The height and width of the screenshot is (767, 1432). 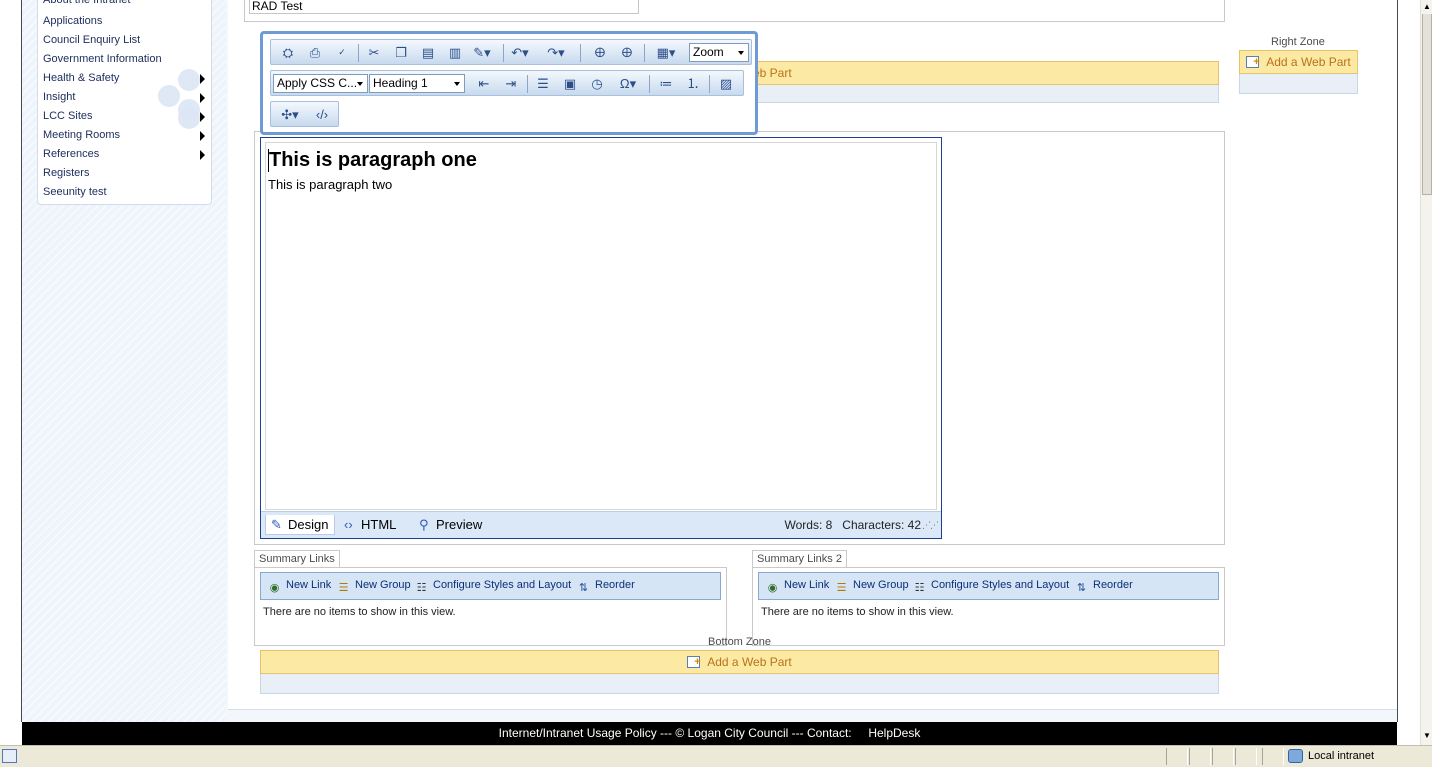 What do you see at coordinates (1427, 97) in the screenshot?
I see `scrollbar-thumb` at bounding box center [1427, 97].